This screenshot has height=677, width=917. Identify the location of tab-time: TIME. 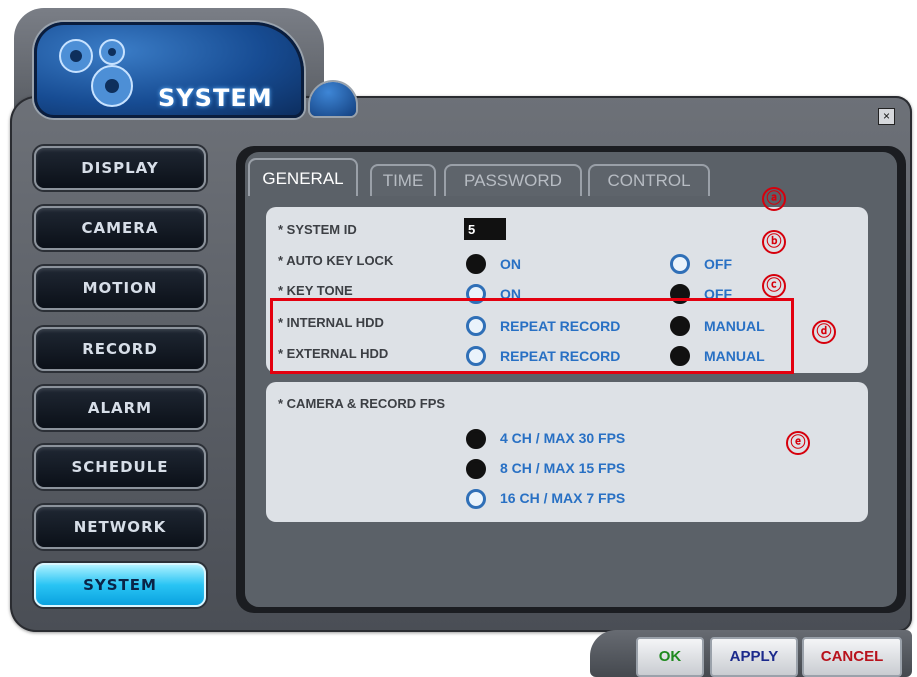
(403, 180).